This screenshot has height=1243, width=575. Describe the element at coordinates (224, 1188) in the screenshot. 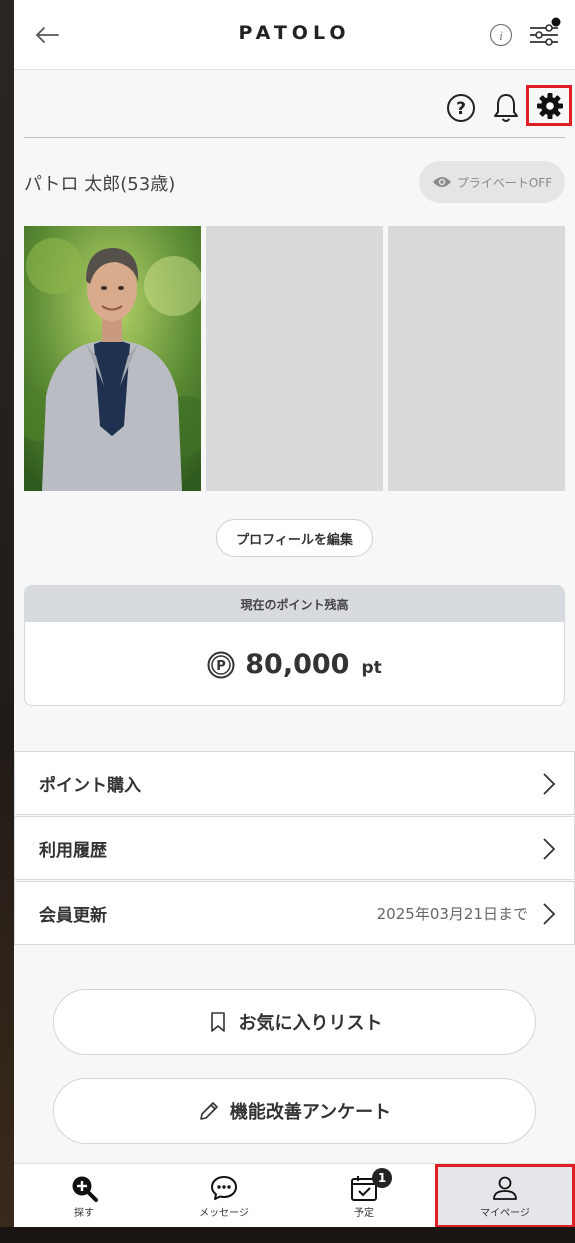

I see `chat-icon` at that location.